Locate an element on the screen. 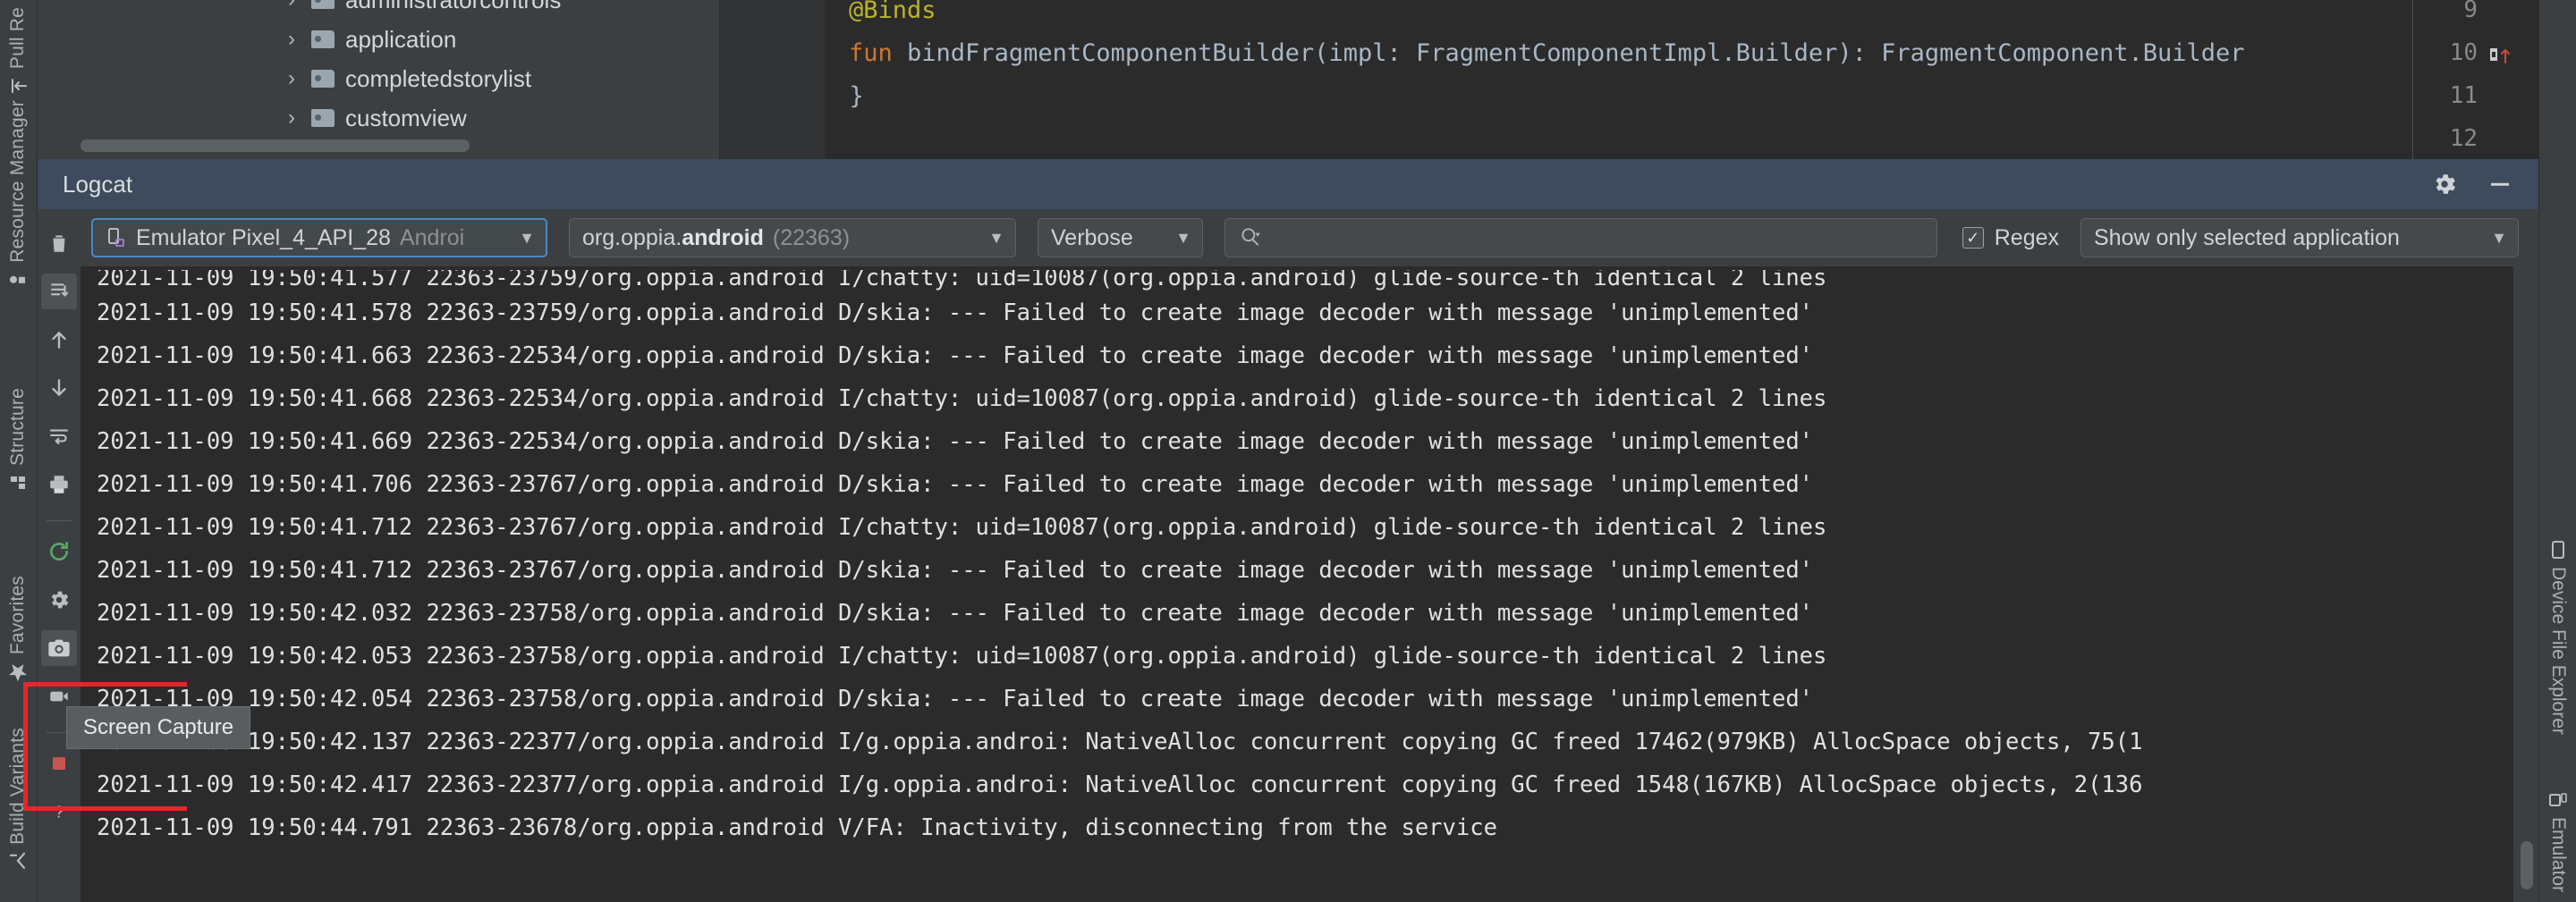 The height and width of the screenshot is (902, 2576). restart-button is located at coordinates (59, 551).